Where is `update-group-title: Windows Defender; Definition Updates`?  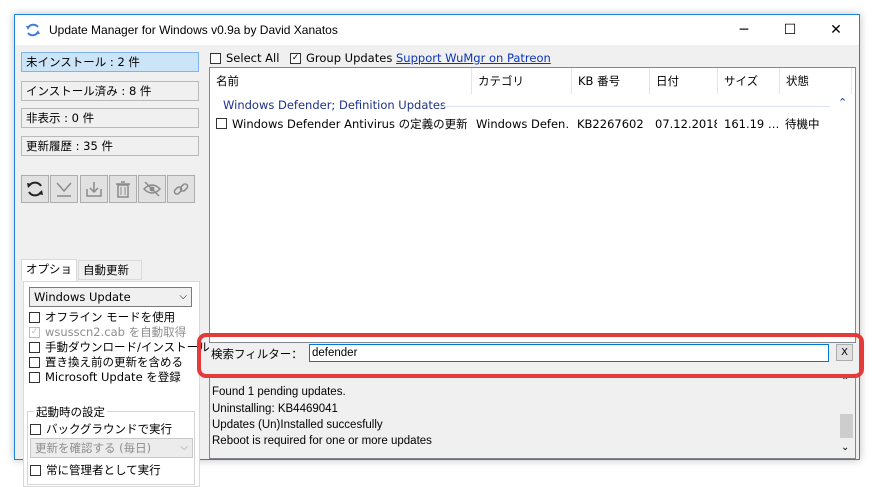
update-group-title: Windows Defender; Definition Updates is located at coordinates (334, 105).